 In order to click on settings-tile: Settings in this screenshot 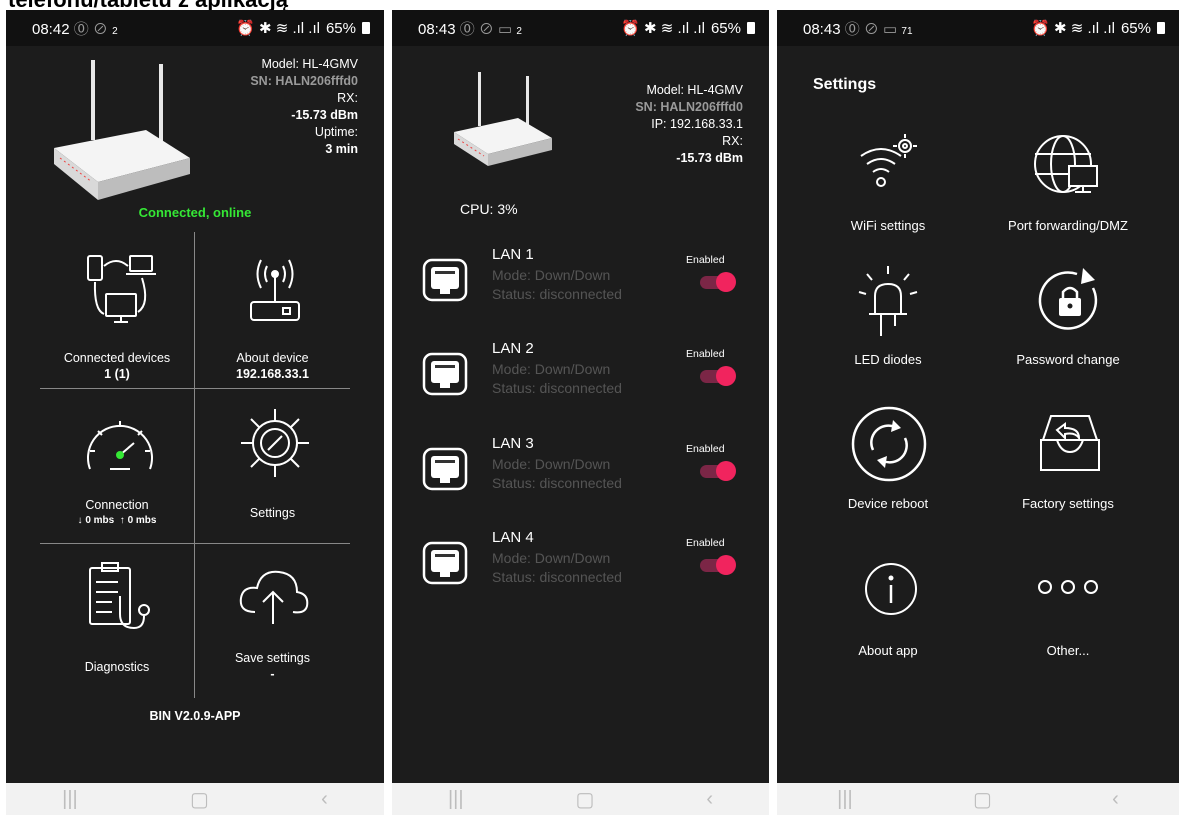, I will do `click(272, 466)`.